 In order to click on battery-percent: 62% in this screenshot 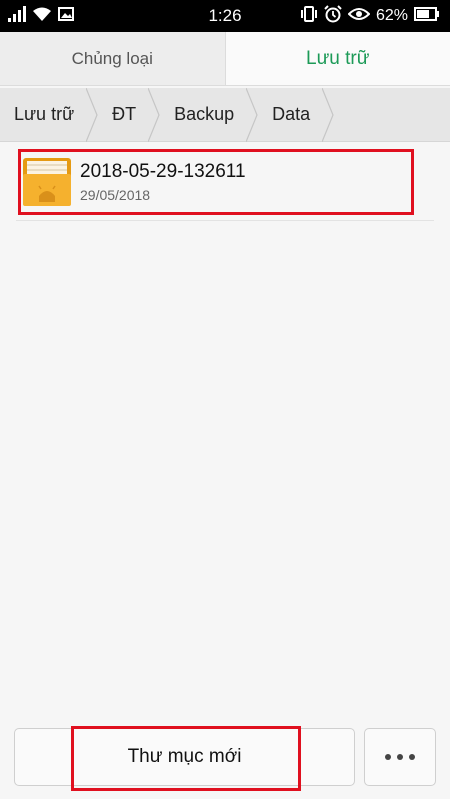, I will do `click(391, 15)`.